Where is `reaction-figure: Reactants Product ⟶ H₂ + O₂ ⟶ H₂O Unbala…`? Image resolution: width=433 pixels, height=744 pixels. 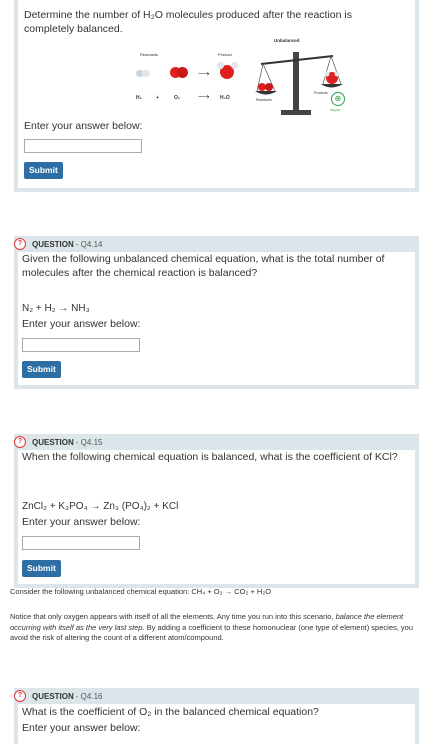
reaction-figure: Reactants Product ⟶ H₂ + O₂ ⟶ H₂O Unbala… is located at coordinates (238, 93).